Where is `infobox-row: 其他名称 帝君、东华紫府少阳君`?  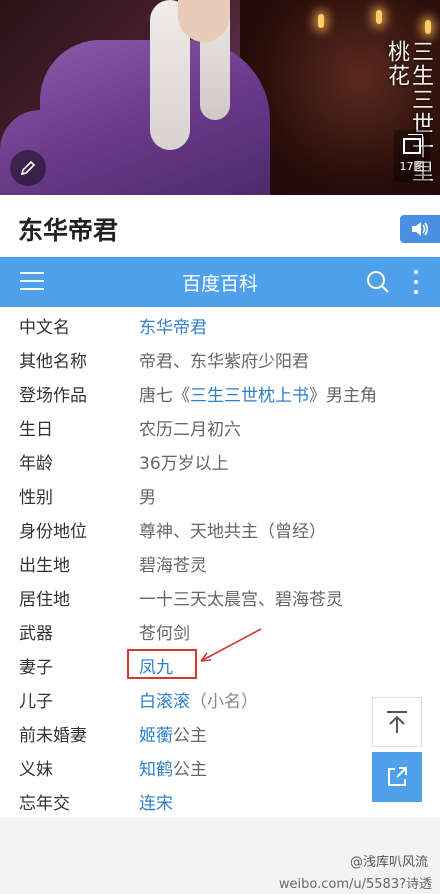
infobox-row: 其他名称 帝君、东华紫府少阳君 is located at coordinates (220, 358).